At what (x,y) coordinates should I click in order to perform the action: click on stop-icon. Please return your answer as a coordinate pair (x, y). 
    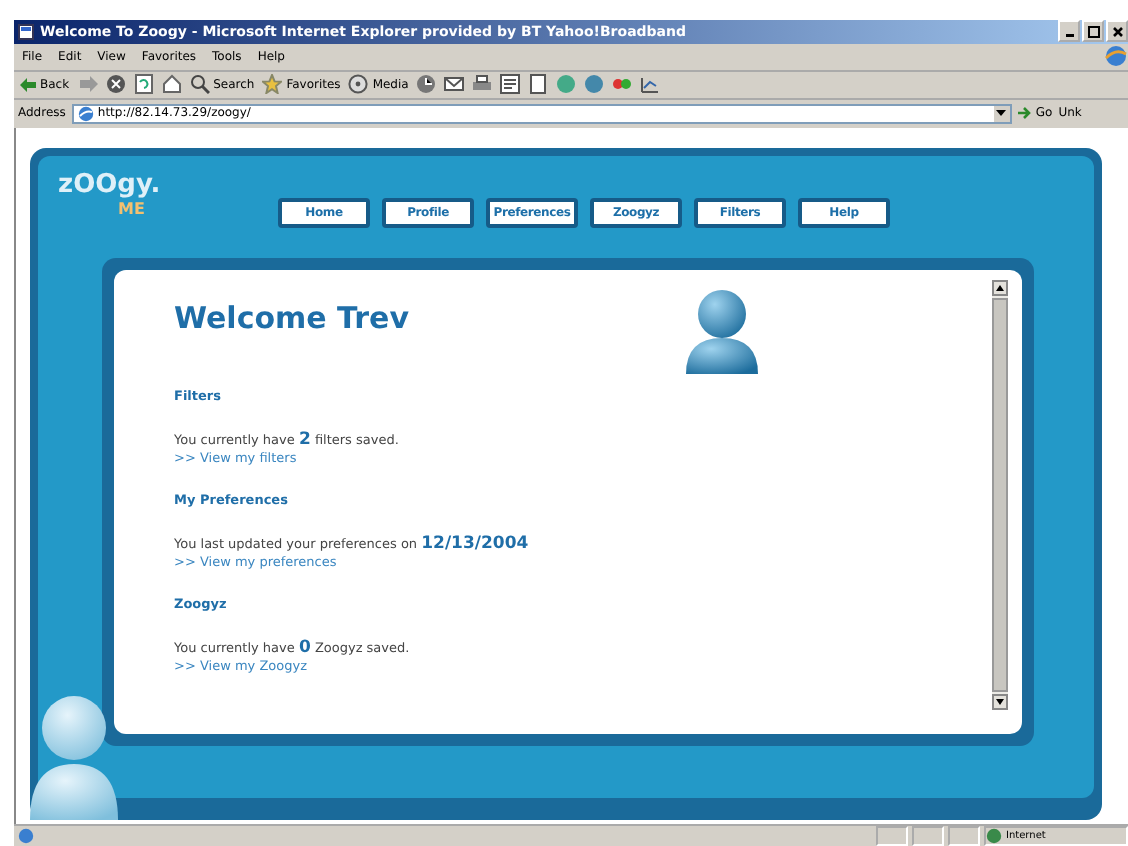
    Looking at the image, I should click on (115, 84).